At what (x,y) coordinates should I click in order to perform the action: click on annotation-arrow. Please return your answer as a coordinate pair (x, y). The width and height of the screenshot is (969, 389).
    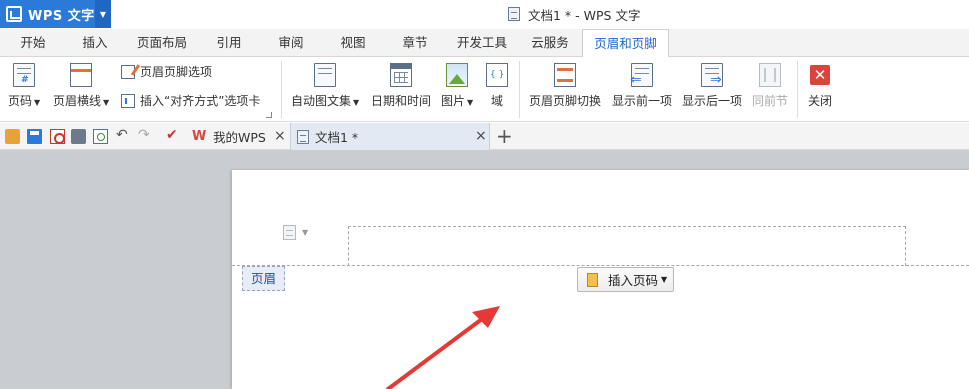
    Looking at the image, I should click on (443, 347).